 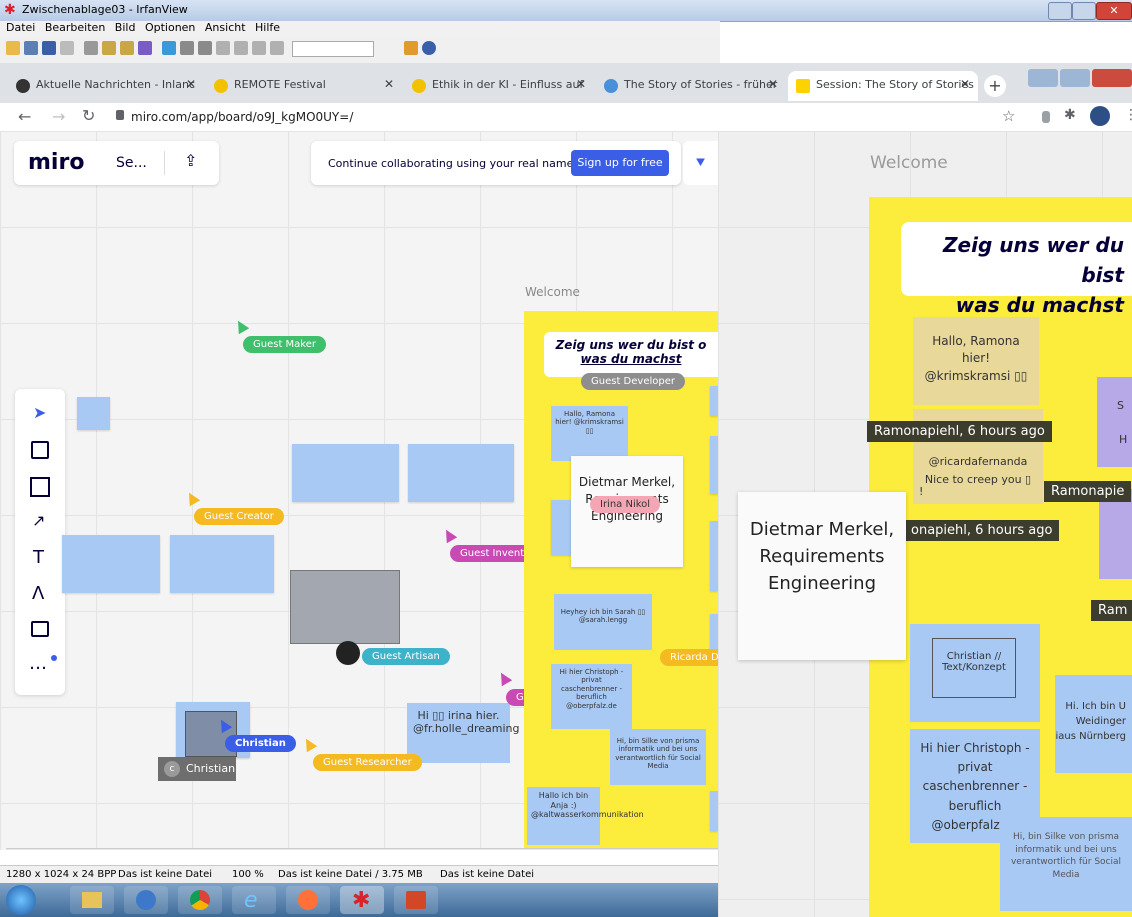 What do you see at coordinates (38, 557) in the screenshot?
I see `text-tool-icon: T` at bounding box center [38, 557].